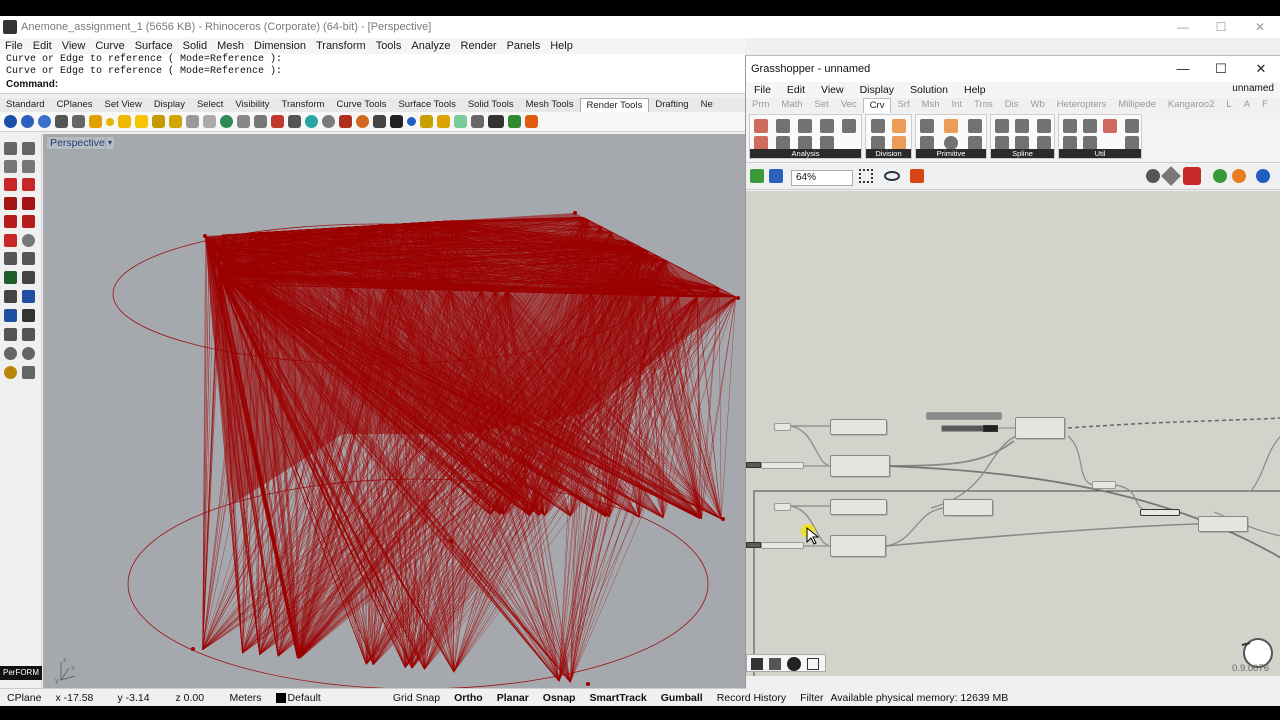 Image resolution: width=1280 pixels, height=720 pixels. What do you see at coordinates (416, 698) in the screenshot?
I see `status-grid-snap: Grid Snap` at bounding box center [416, 698].